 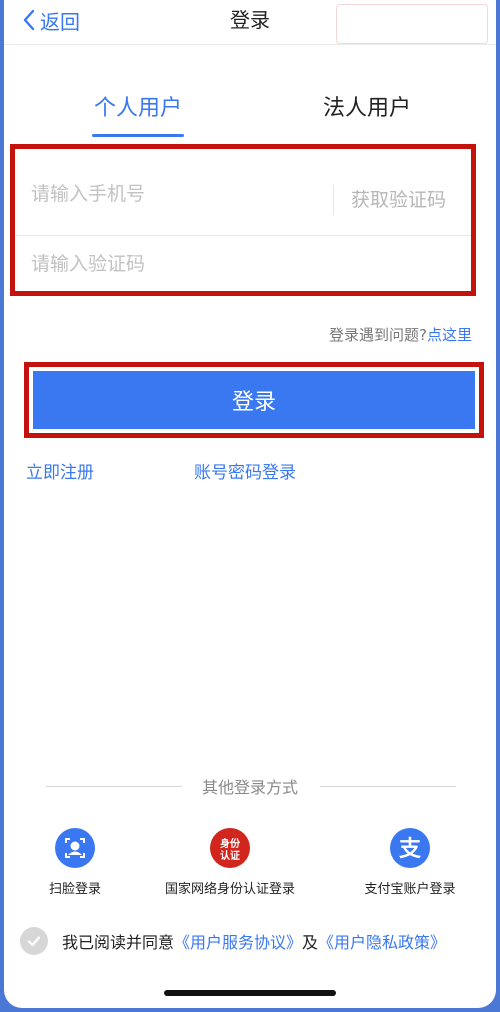 What do you see at coordinates (238, 942) in the screenshot?
I see `service-agreement-link: 《用户服务协议》` at bounding box center [238, 942].